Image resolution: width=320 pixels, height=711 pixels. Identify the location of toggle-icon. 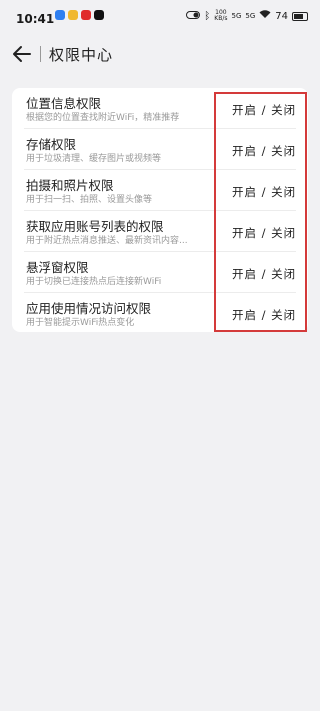
(193, 16).